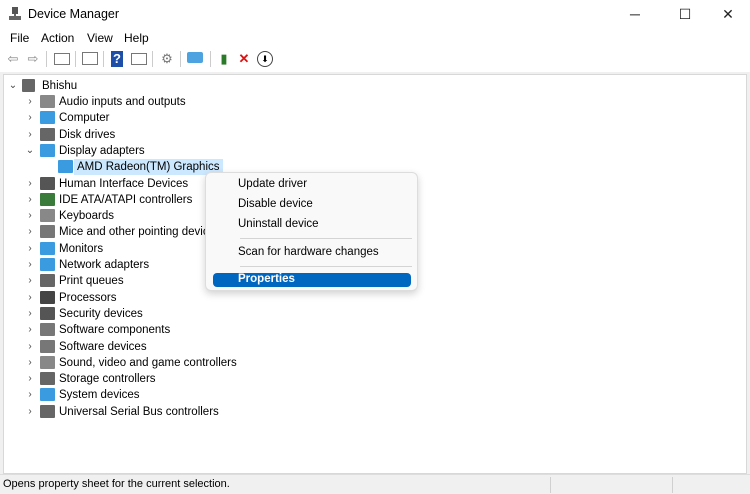 The image size is (750, 494). What do you see at coordinates (57, 38) in the screenshot?
I see `menu-action: Action` at bounding box center [57, 38].